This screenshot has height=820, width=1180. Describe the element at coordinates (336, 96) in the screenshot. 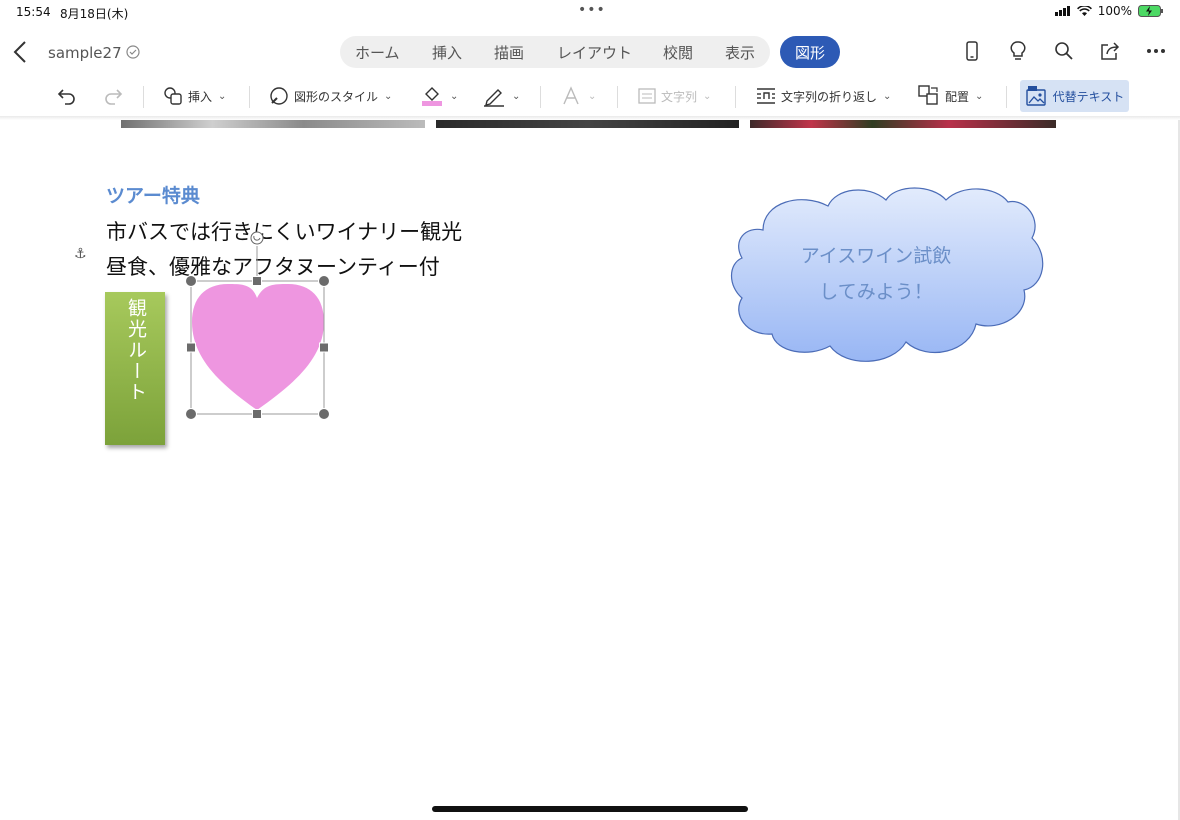

I see `shape-style-label: 図形のスタイル` at that location.